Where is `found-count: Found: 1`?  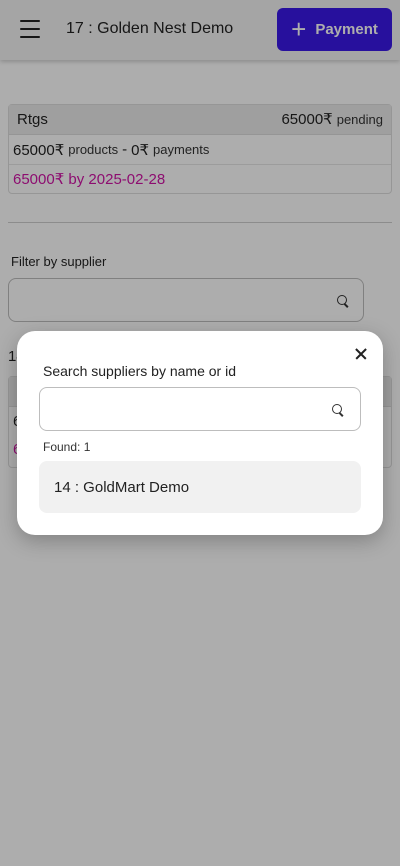 found-count: Found: 1 is located at coordinates (67, 447).